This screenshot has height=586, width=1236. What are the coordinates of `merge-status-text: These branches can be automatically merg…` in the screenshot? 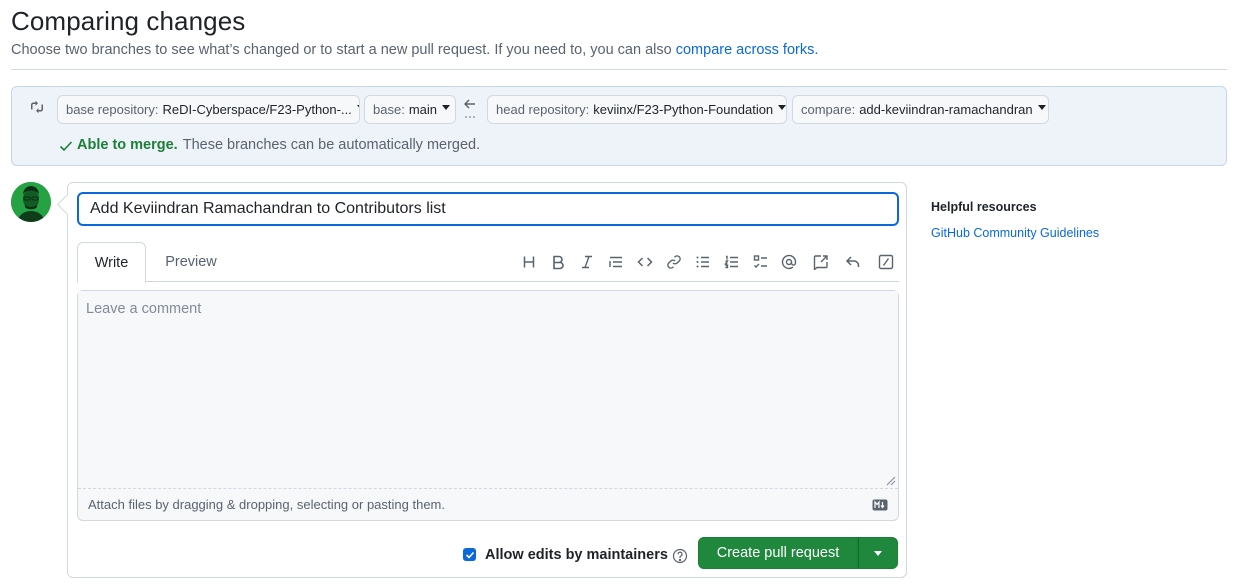 It's located at (331, 144).